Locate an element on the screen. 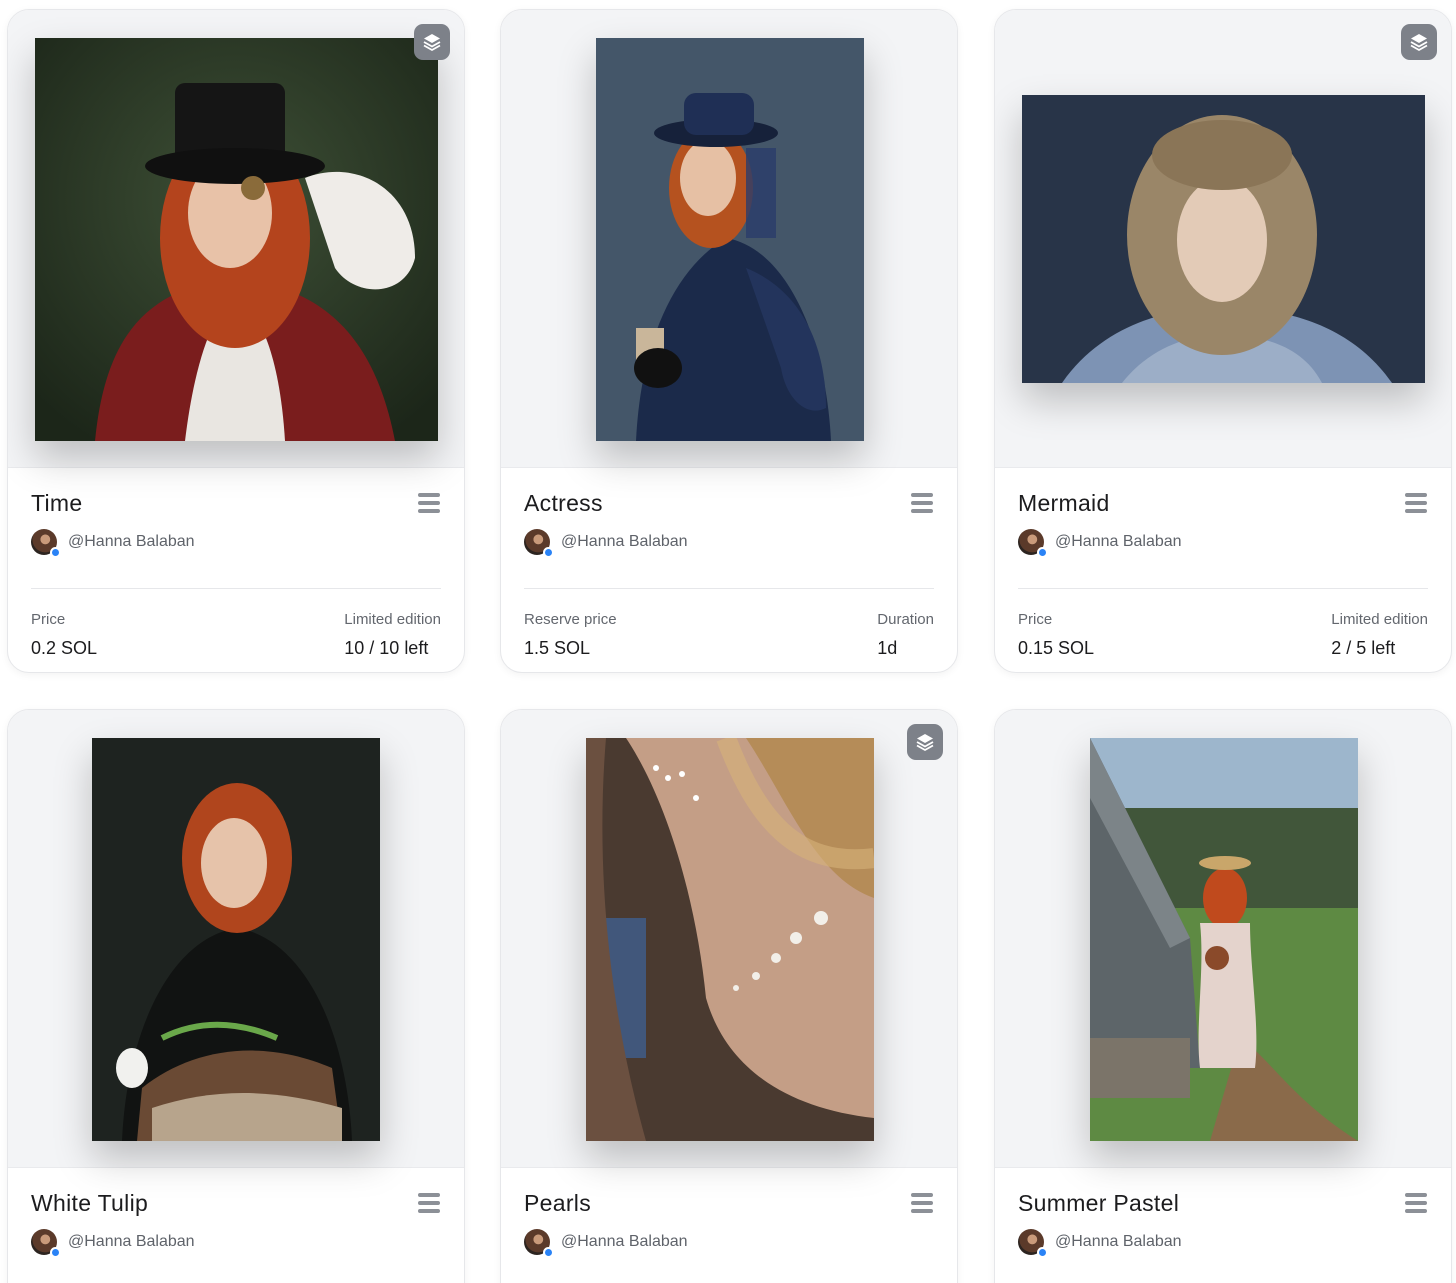  artwork-title: White Tulip is located at coordinates (89, 1203).